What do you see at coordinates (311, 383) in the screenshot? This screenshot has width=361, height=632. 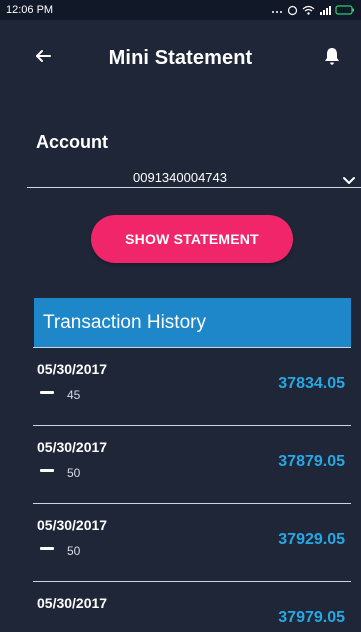 I see `transaction-balance: 37834.05` at bounding box center [311, 383].